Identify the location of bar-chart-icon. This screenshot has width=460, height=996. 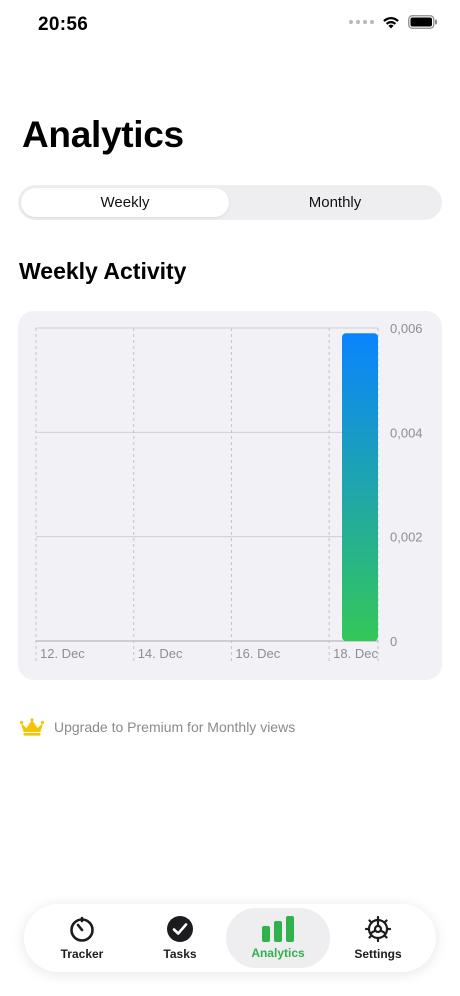
(278, 929).